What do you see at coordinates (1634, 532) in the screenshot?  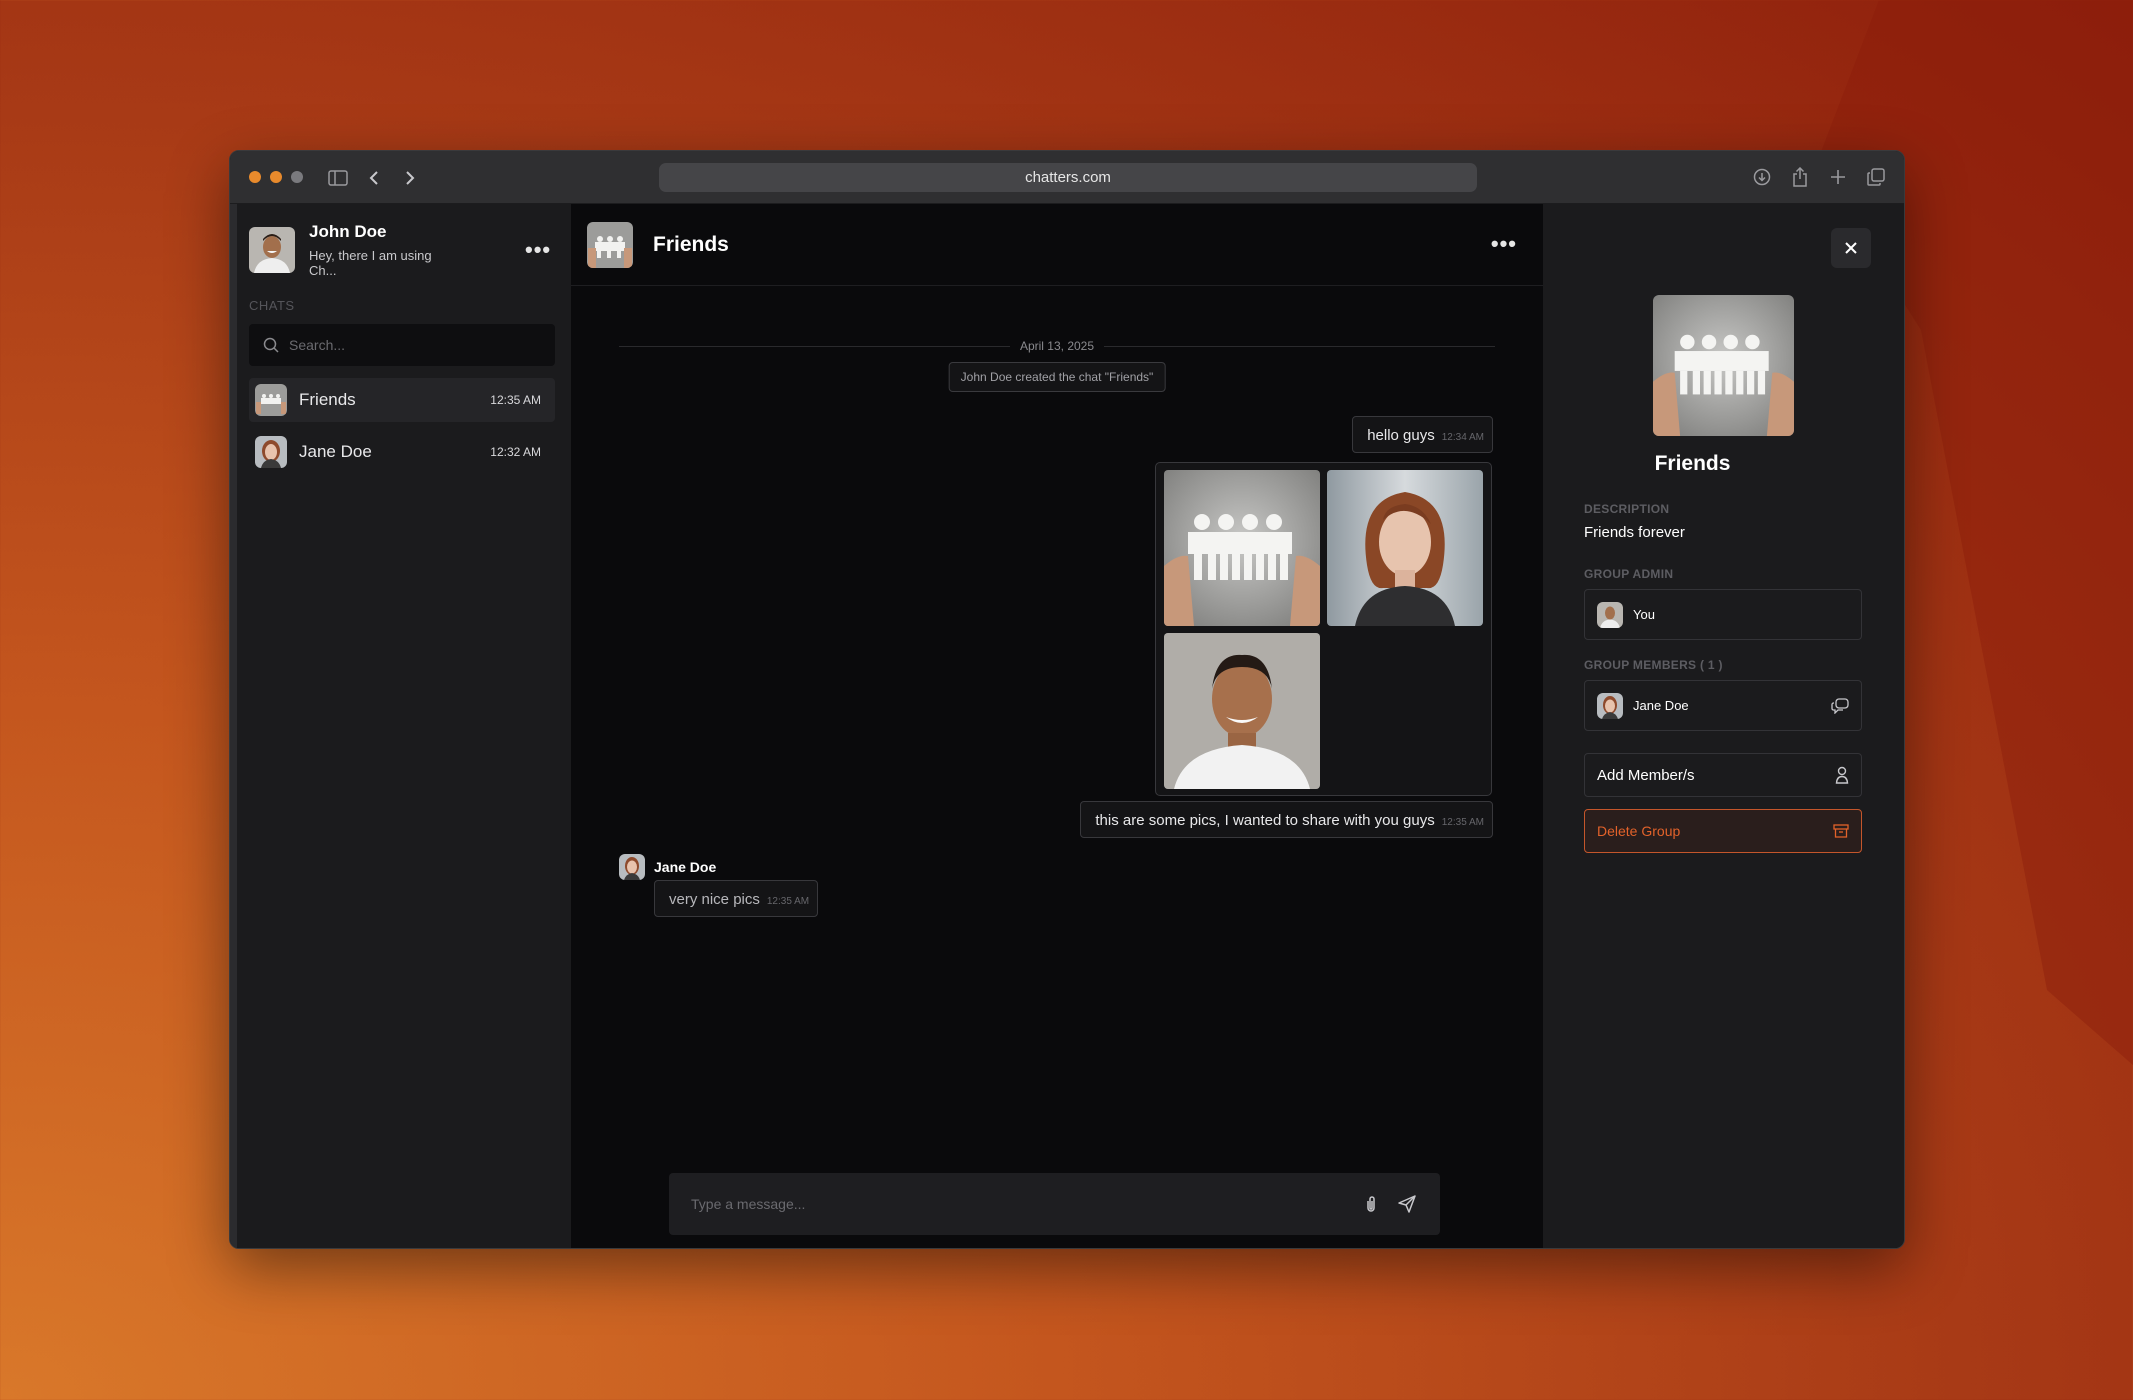 I see `group-description: Friends forever` at bounding box center [1634, 532].